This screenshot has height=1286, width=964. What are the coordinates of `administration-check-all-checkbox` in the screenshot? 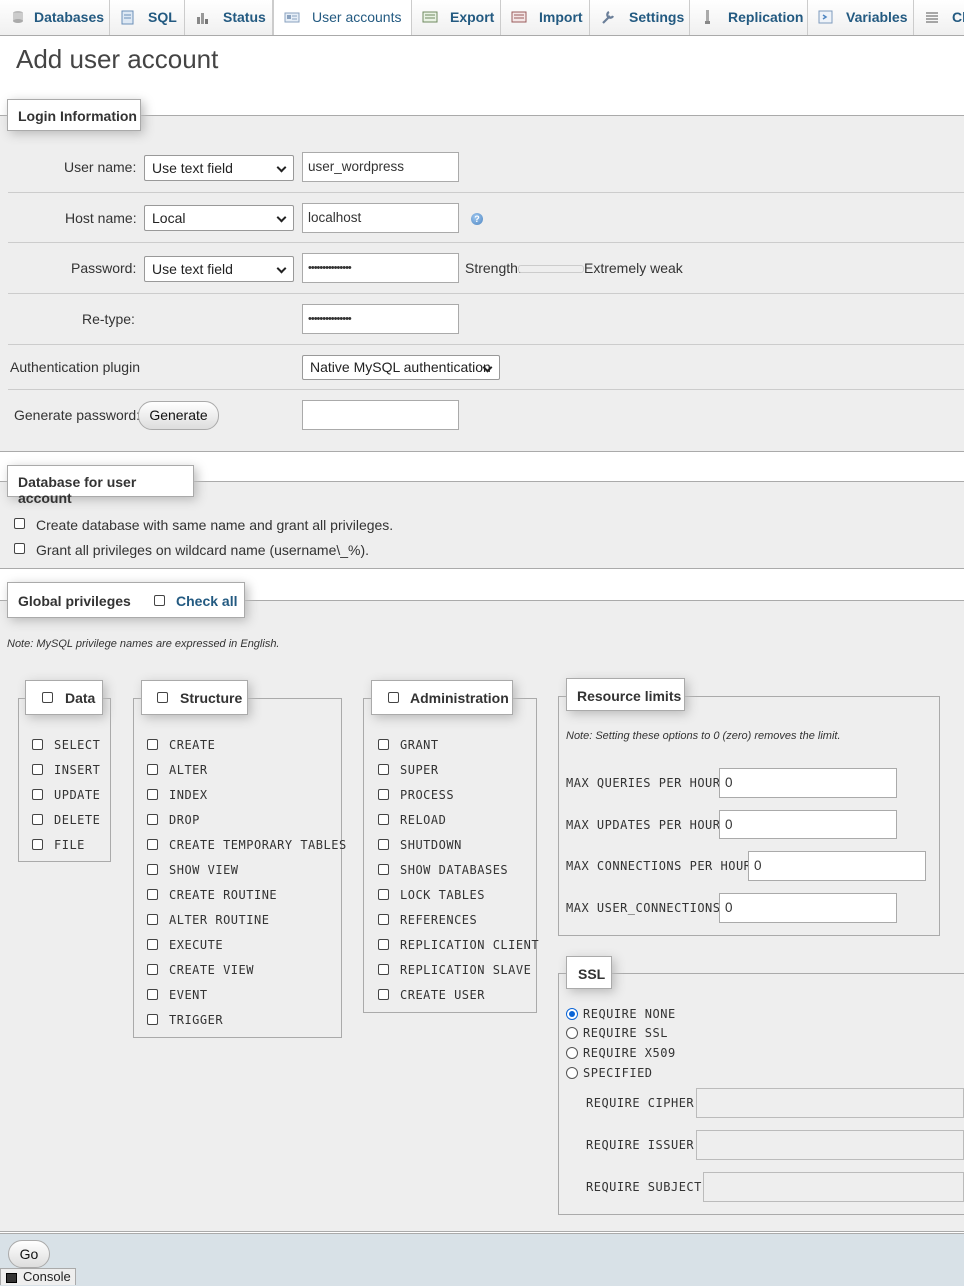 It's located at (393, 697).